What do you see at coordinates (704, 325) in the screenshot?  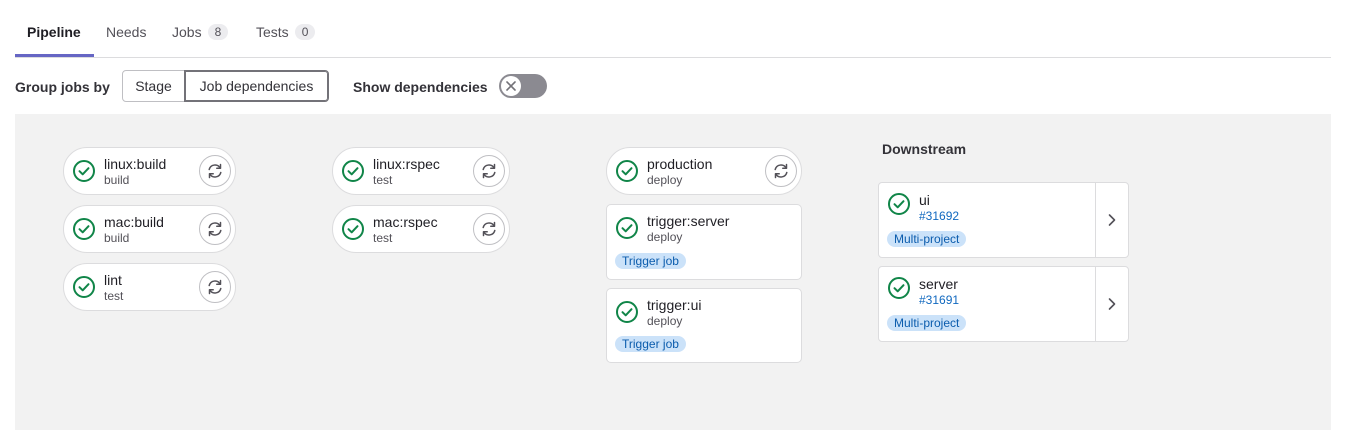 I see `job-trigger-ui: trigger:ui deploy Trigger job` at bounding box center [704, 325].